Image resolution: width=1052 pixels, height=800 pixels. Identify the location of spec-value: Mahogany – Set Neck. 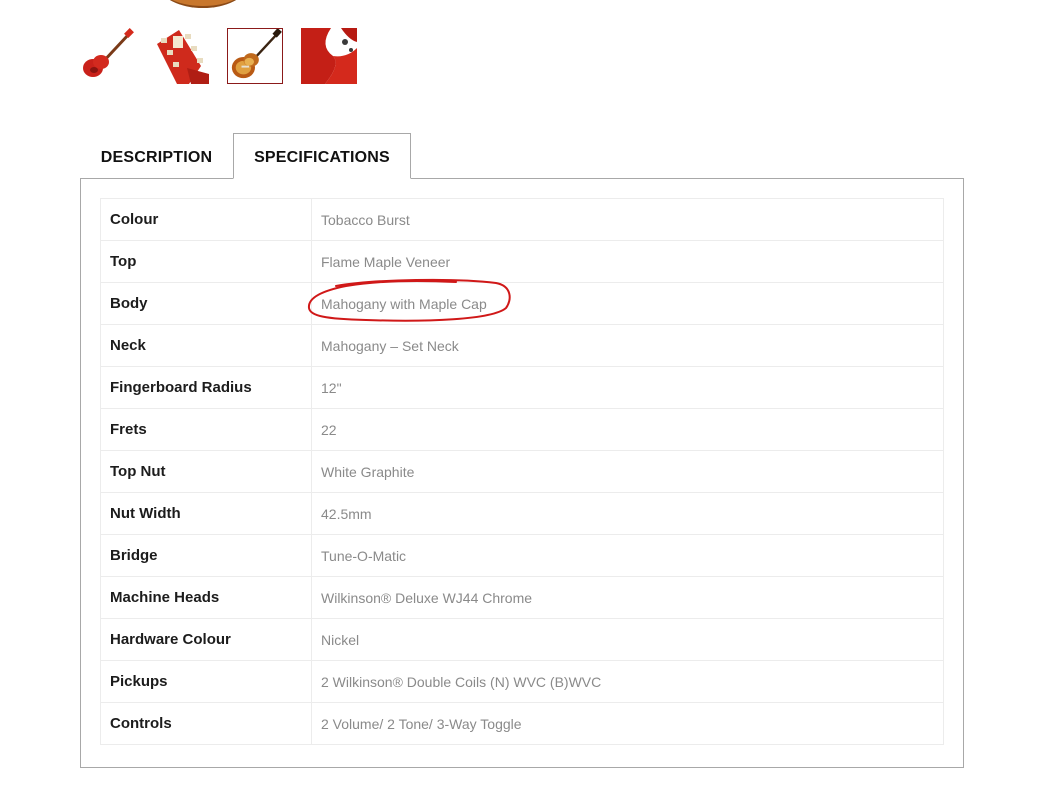
(627, 345).